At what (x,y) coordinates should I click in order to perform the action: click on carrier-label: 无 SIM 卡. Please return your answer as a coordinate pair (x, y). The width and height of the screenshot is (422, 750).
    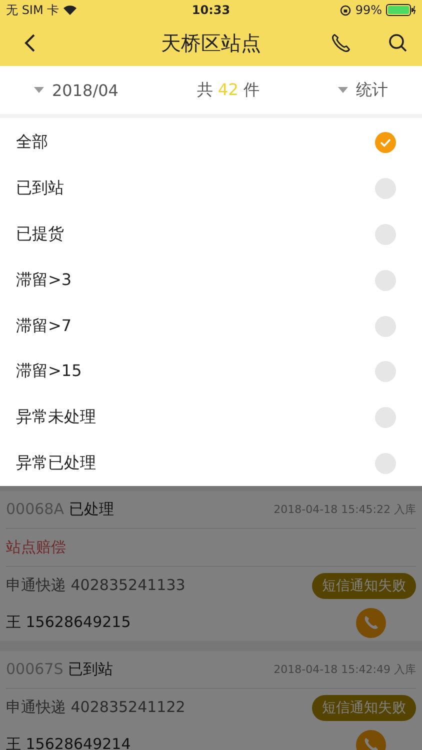
    Looking at the image, I should click on (33, 10).